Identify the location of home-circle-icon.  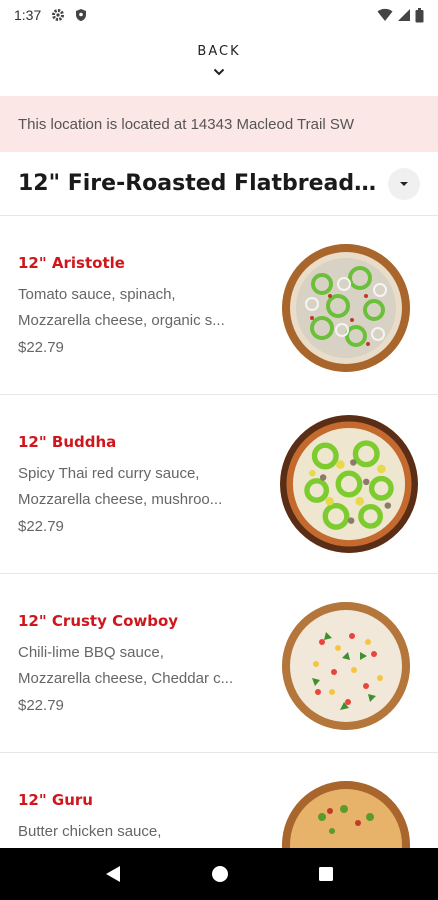
(220, 874).